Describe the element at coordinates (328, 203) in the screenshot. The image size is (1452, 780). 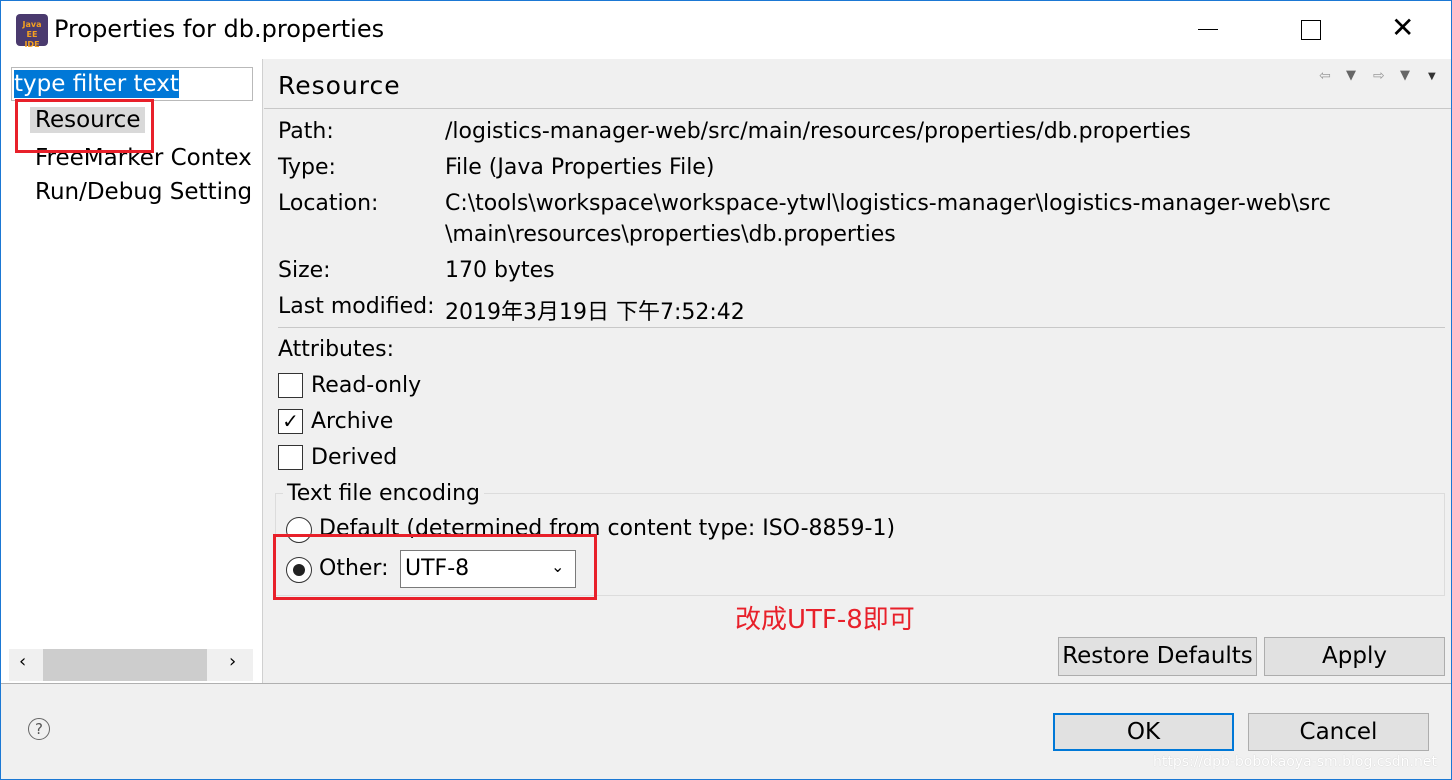
I see `location-label: Location:` at that location.